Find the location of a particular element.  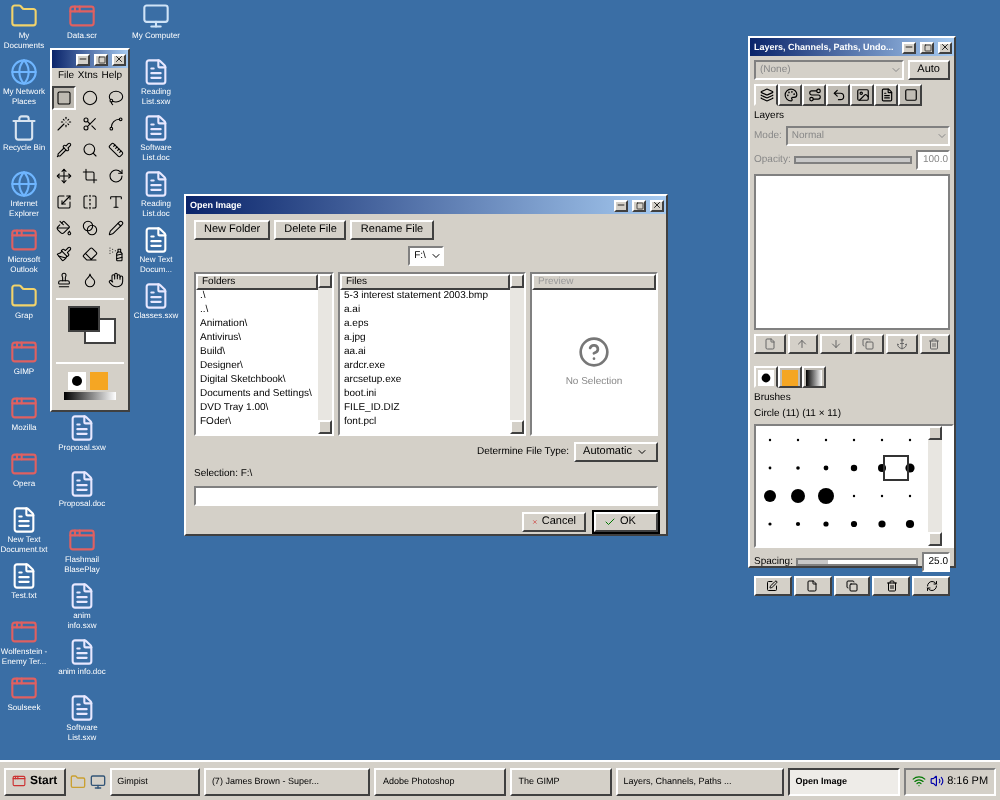

undo-icon is located at coordinates (838, 95).